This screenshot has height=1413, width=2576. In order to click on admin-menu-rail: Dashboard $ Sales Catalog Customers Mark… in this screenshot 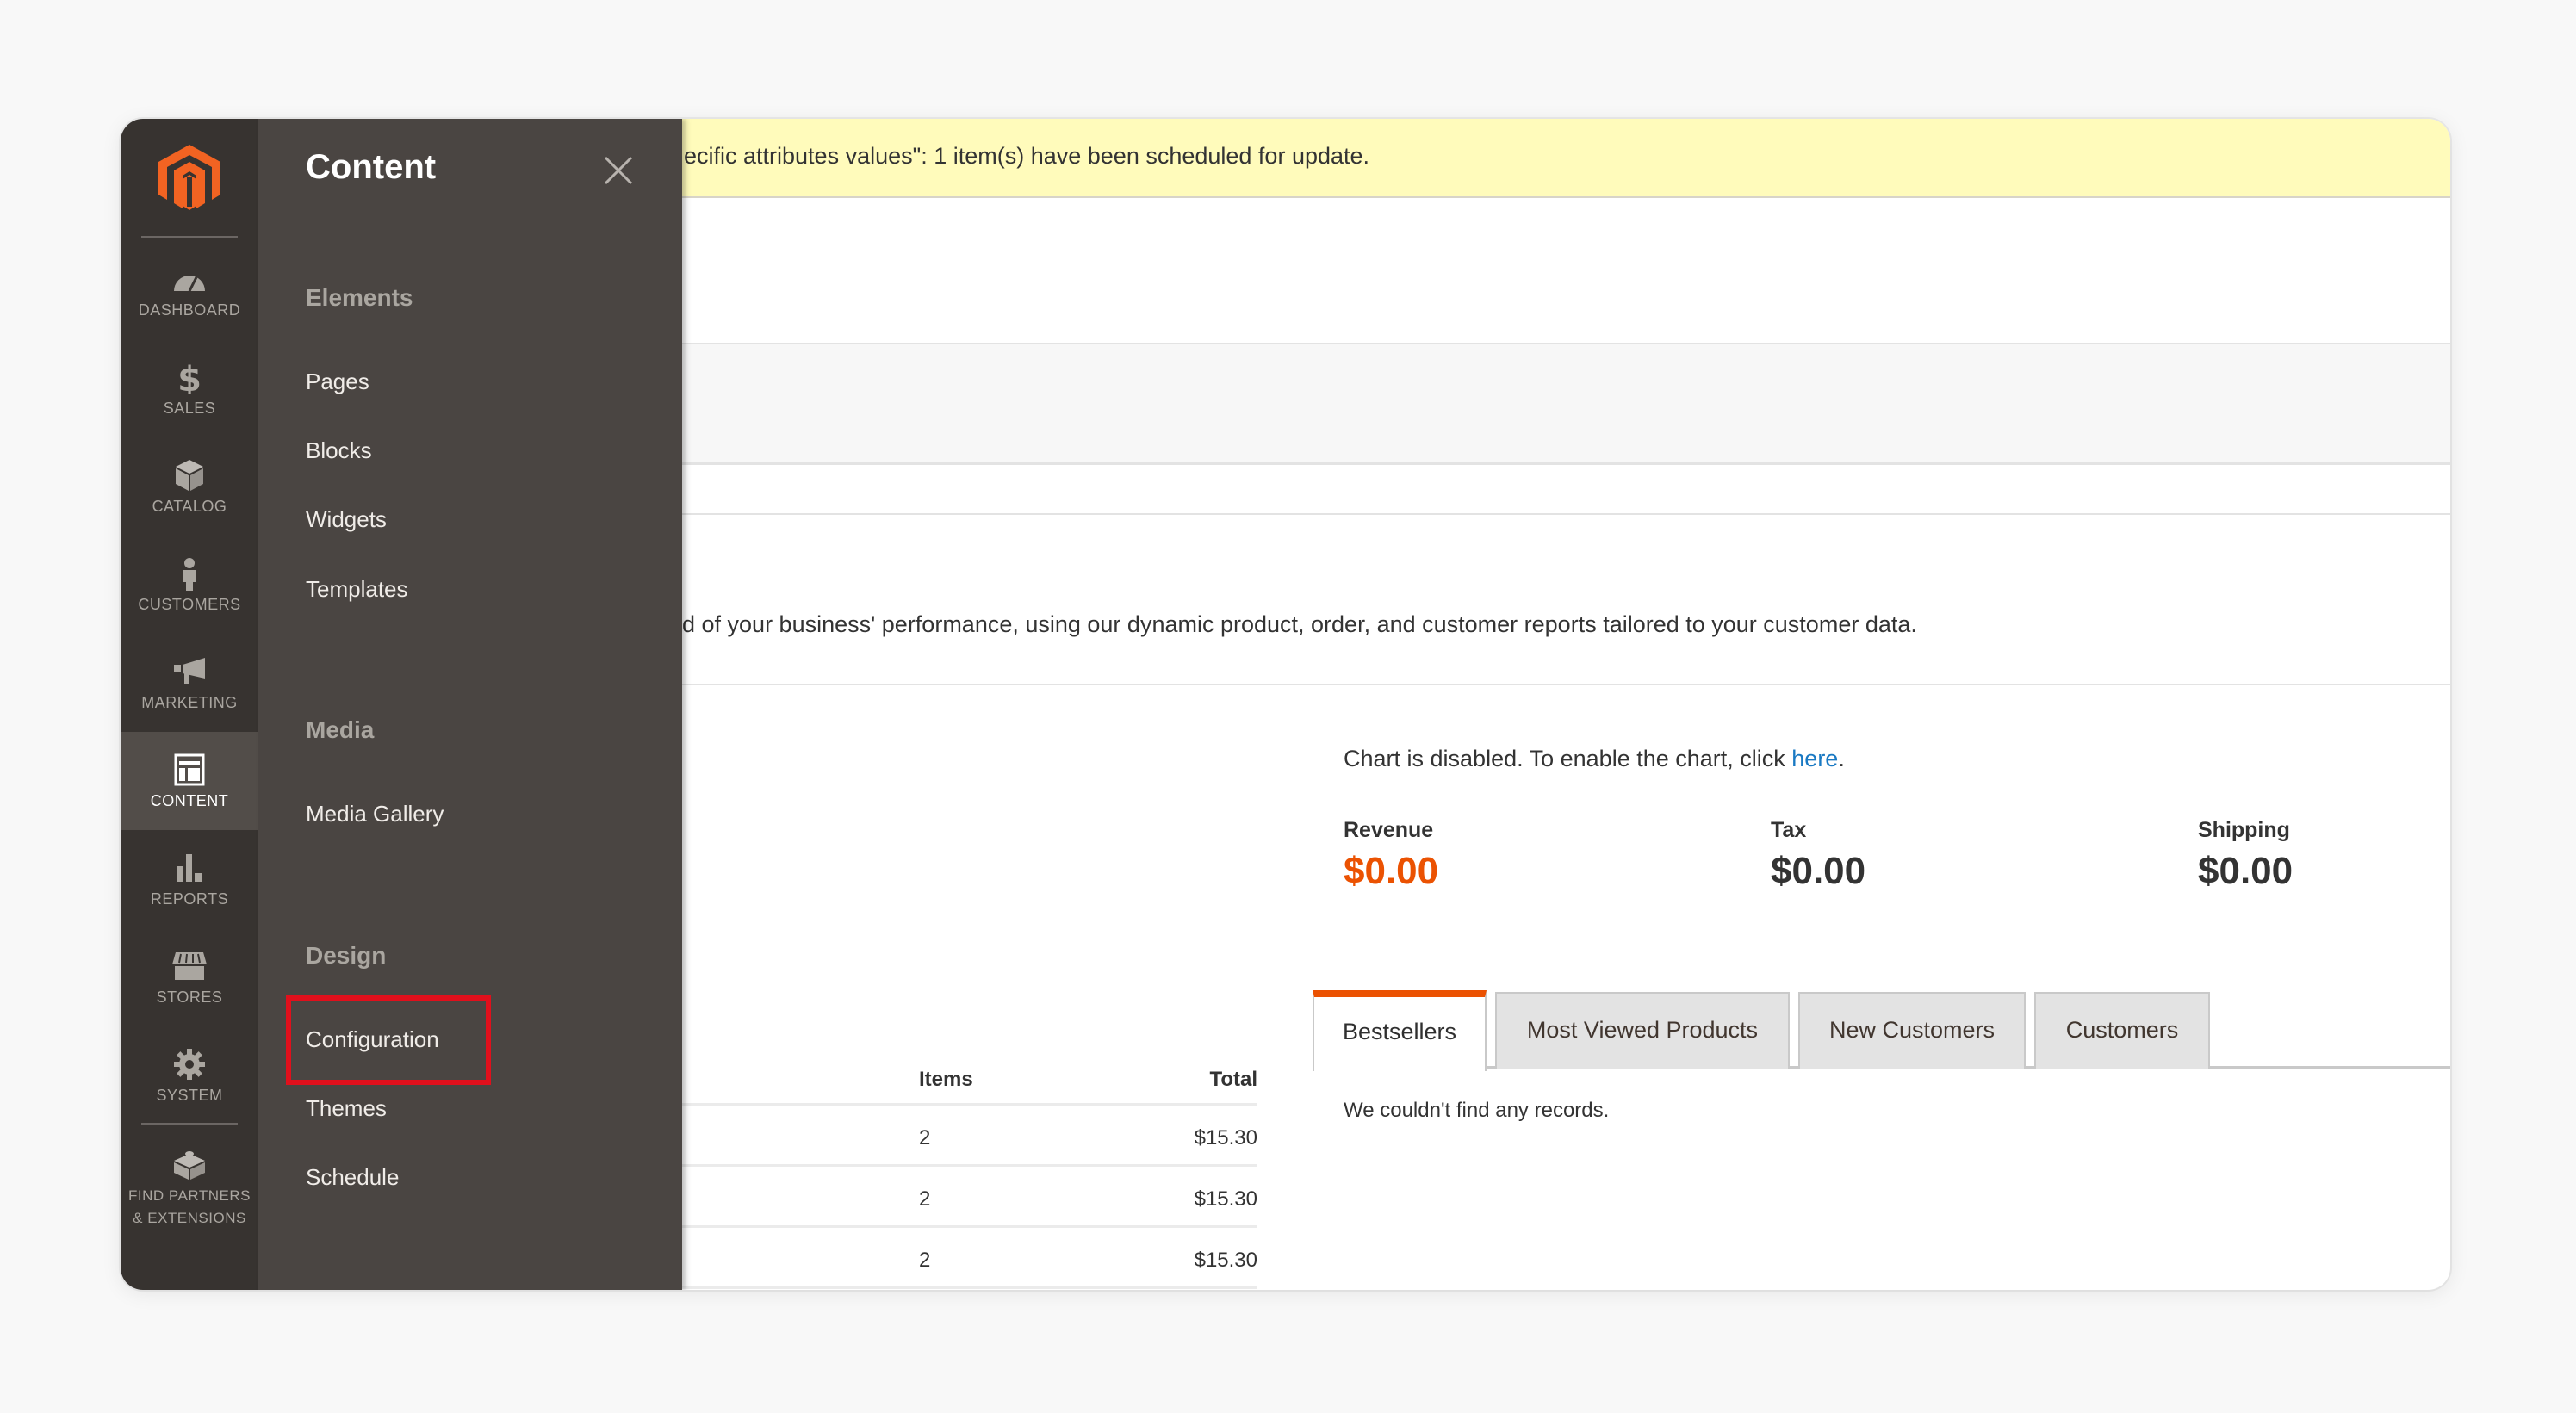, I will do `click(189, 704)`.